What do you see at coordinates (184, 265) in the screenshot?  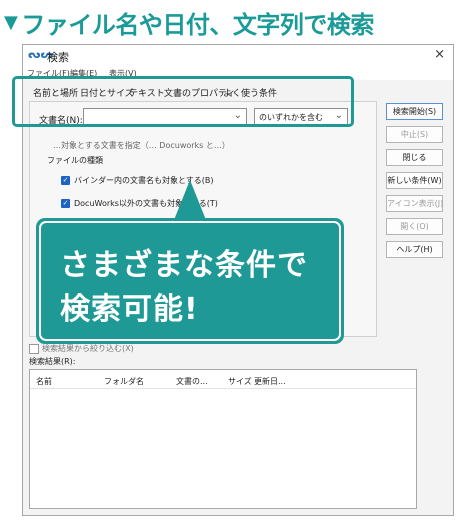 I see `callout-line-1: さまざまな条件で` at bounding box center [184, 265].